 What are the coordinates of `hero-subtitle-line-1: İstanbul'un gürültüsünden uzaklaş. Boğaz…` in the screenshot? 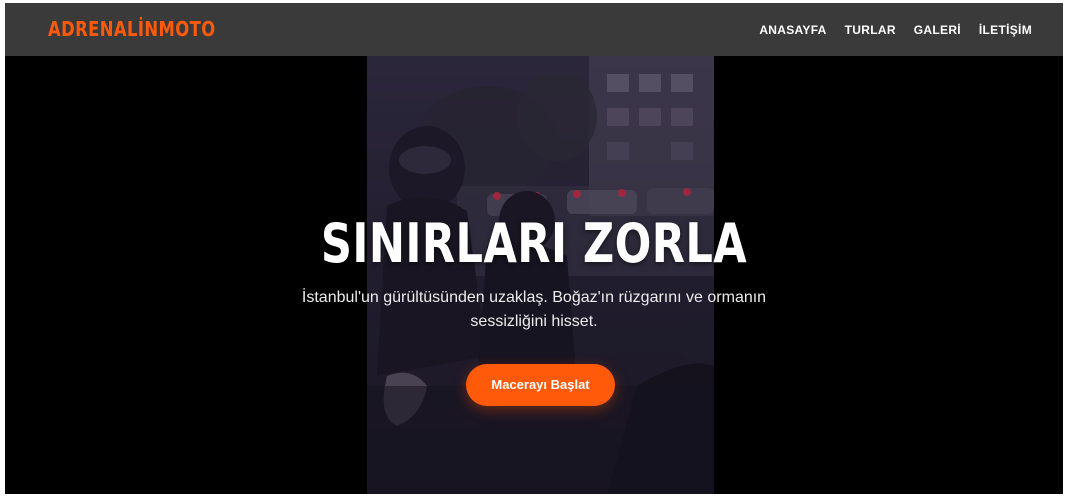 It's located at (534, 297).